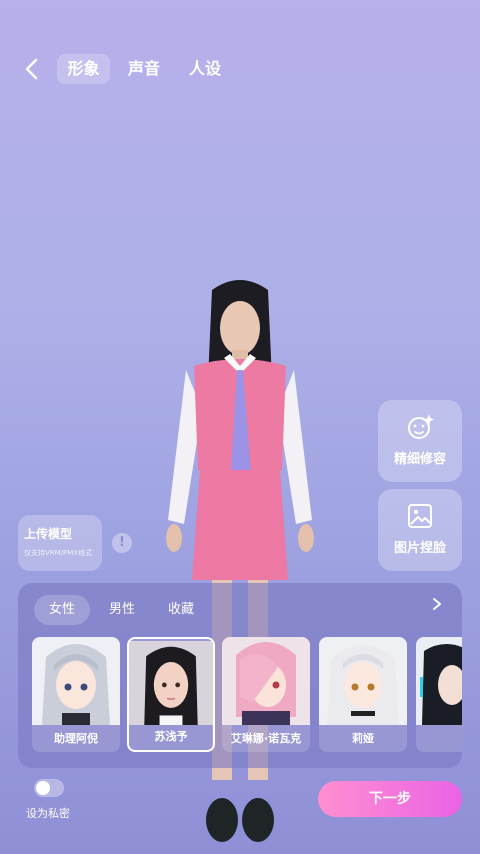 This screenshot has height=854, width=480. I want to click on chevron-left-icon, so click(31, 69).